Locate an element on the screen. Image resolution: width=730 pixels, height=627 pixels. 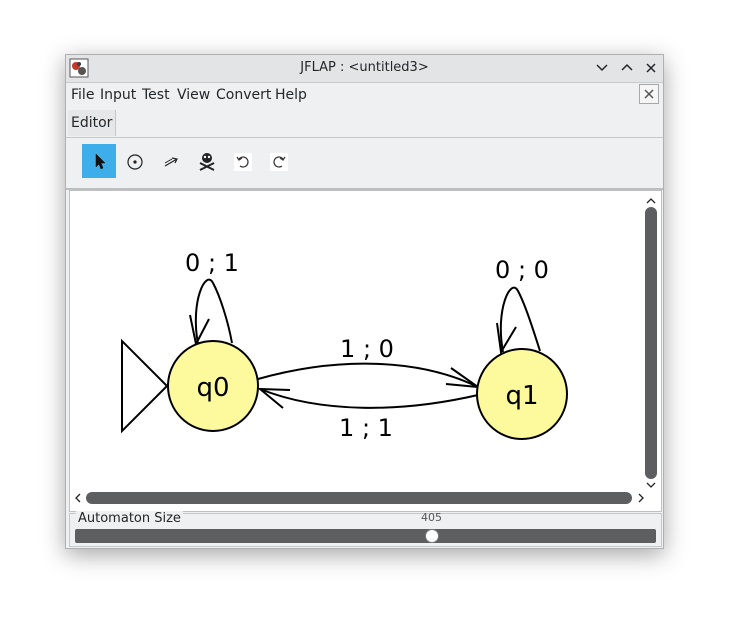
redo-tool-button is located at coordinates (279, 161).